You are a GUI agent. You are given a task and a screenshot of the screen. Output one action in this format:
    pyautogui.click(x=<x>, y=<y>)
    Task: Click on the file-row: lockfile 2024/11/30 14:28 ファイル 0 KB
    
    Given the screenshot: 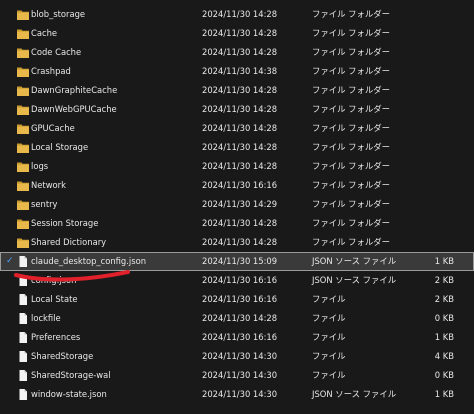 What is the action you would take?
    pyautogui.click(x=237, y=318)
    